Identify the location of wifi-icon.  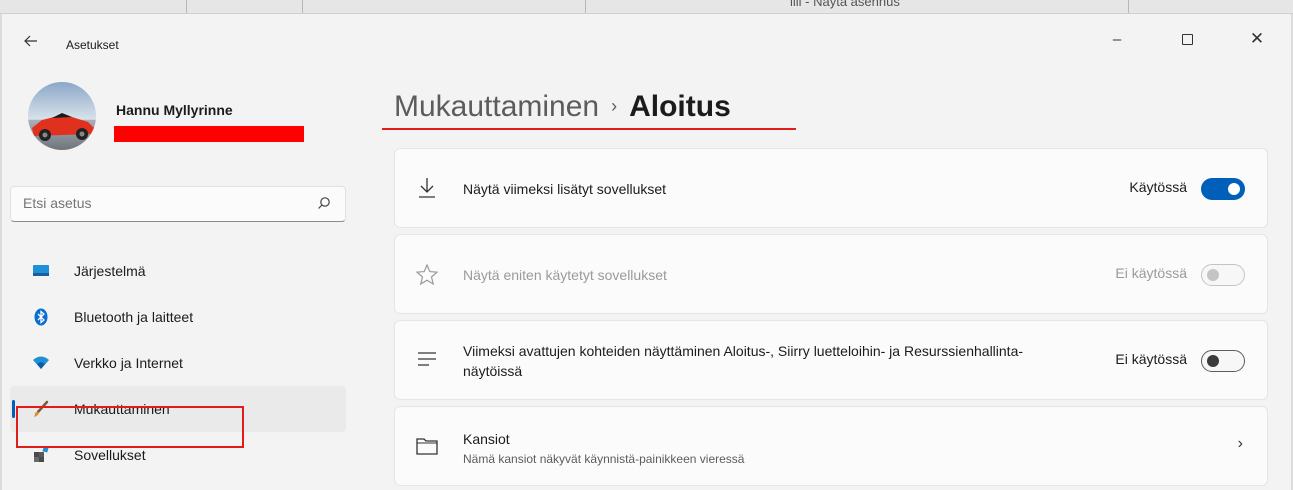
(41, 363).